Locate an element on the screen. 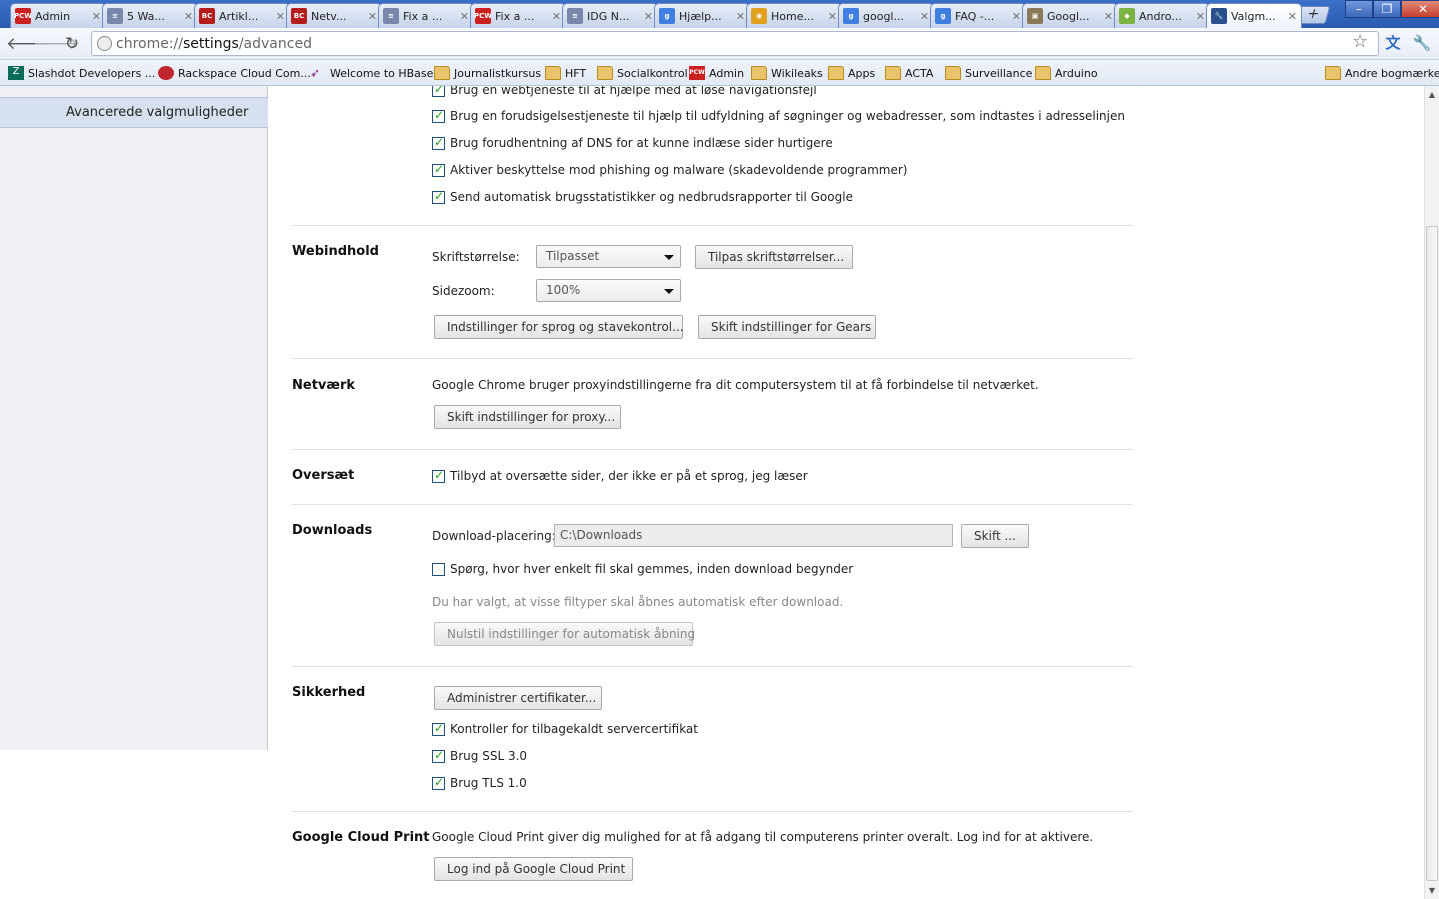  minimize-icon: – is located at coordinates (1359, 9).